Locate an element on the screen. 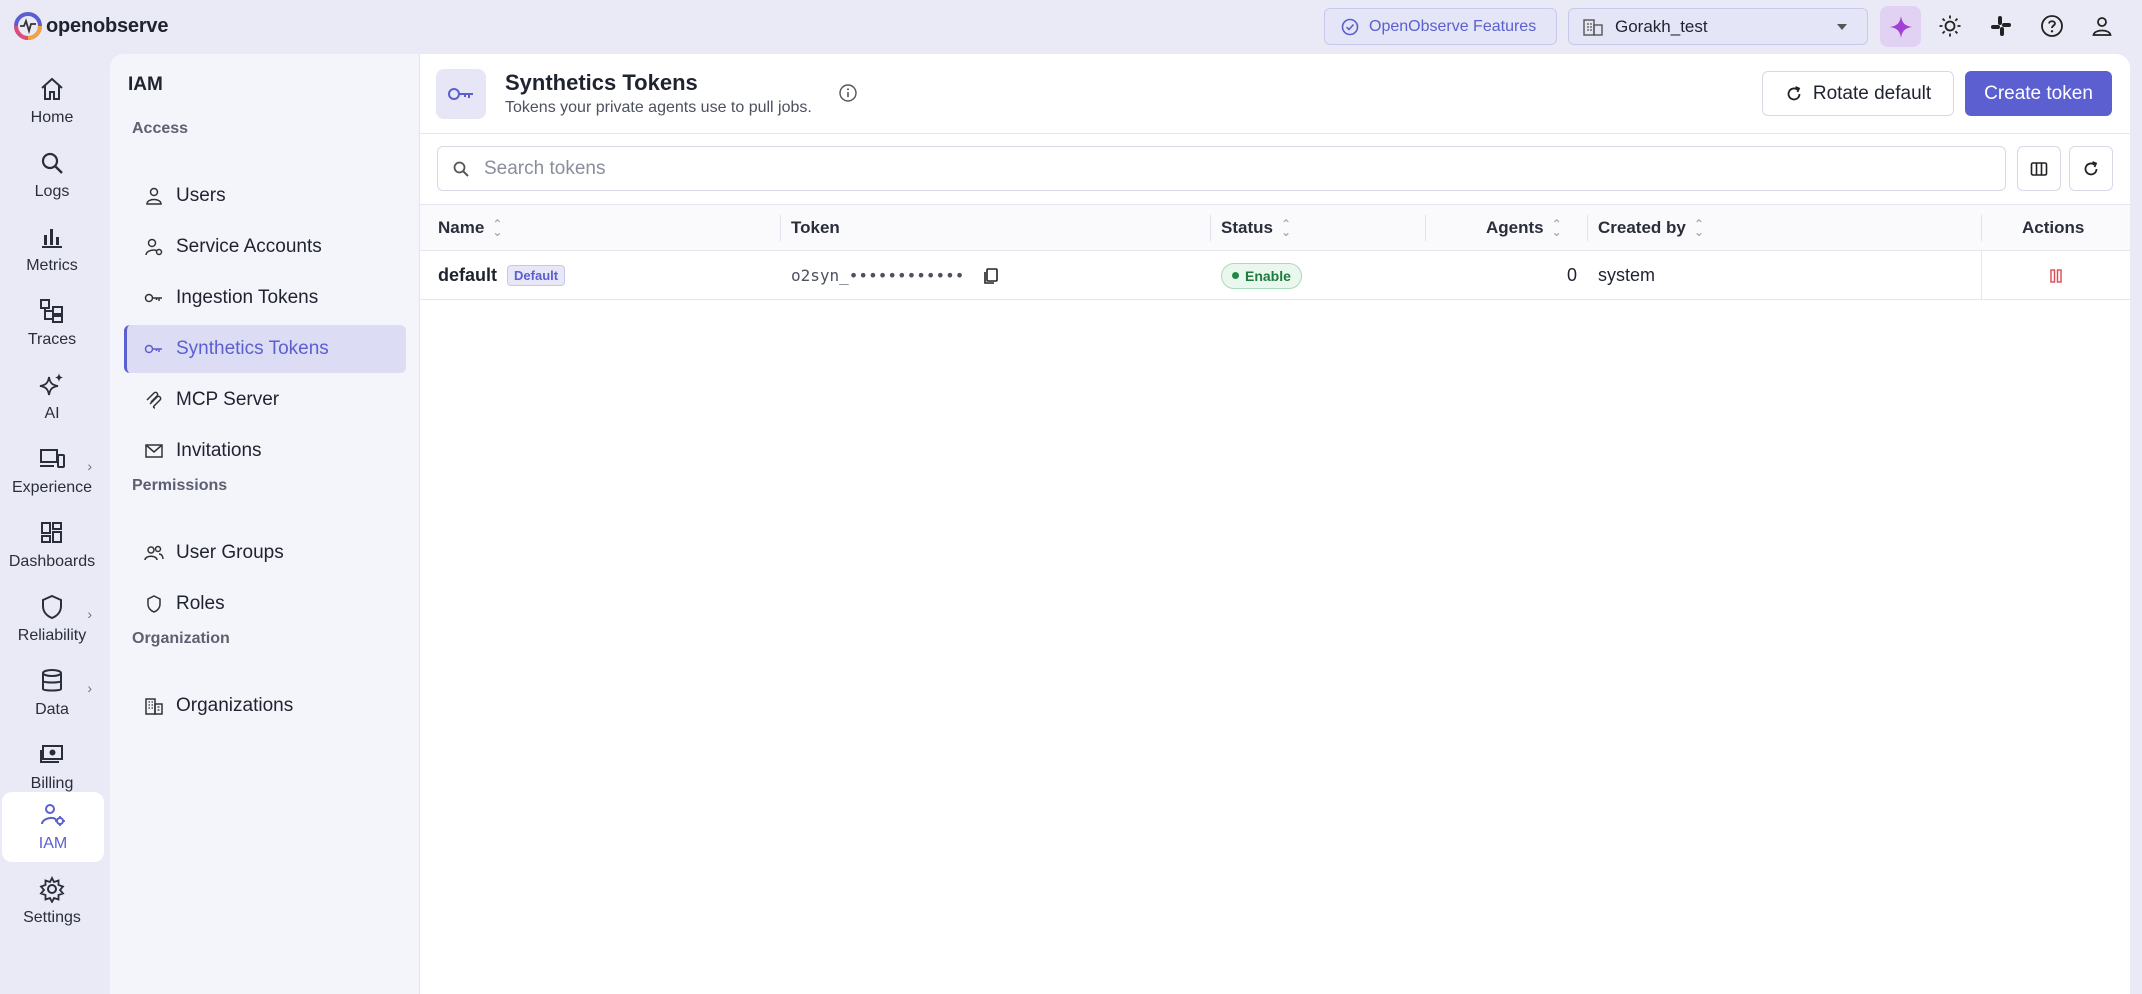  features-label: OpenObserve Features is located at coordinates (1453, 26).